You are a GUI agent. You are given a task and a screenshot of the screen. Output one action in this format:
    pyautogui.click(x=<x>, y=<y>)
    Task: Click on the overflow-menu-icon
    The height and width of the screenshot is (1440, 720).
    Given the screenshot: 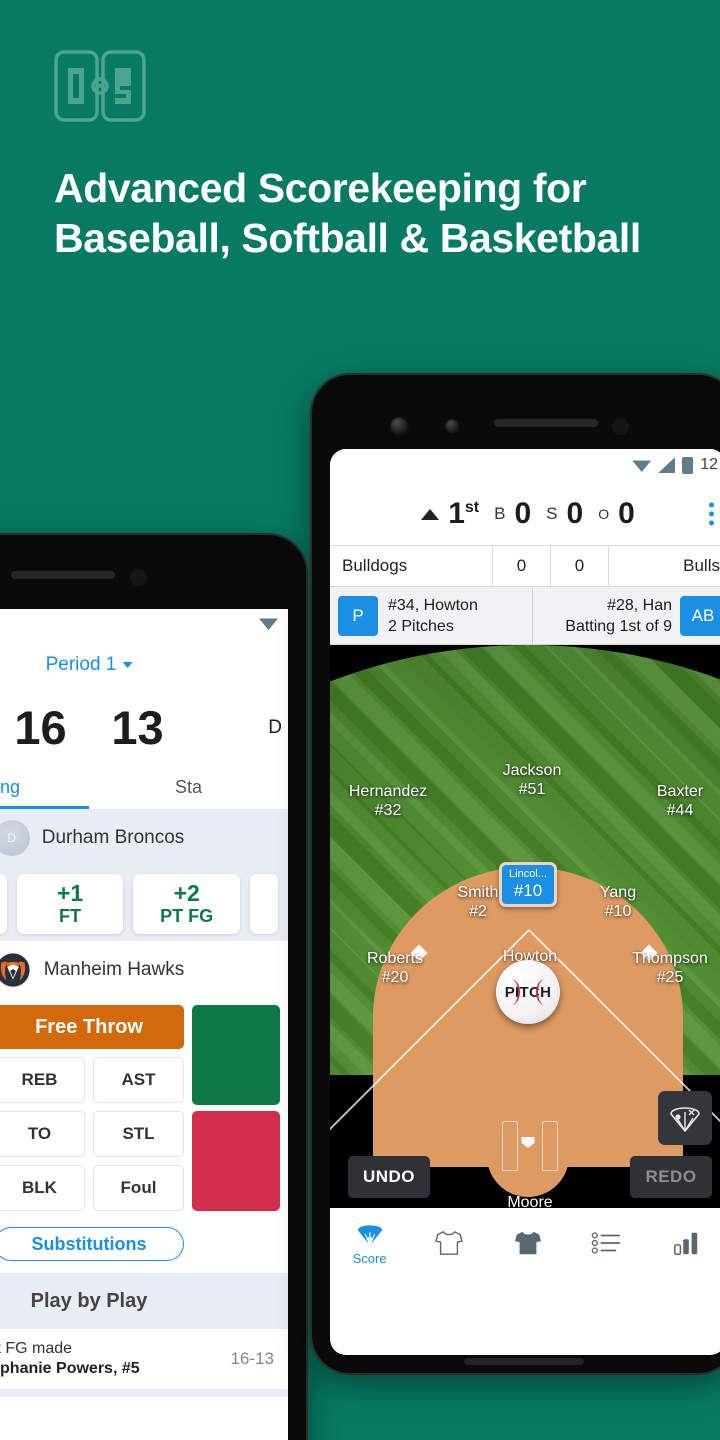 What is the action you would take?
    pyautogui.click(x=711, y=514)
    